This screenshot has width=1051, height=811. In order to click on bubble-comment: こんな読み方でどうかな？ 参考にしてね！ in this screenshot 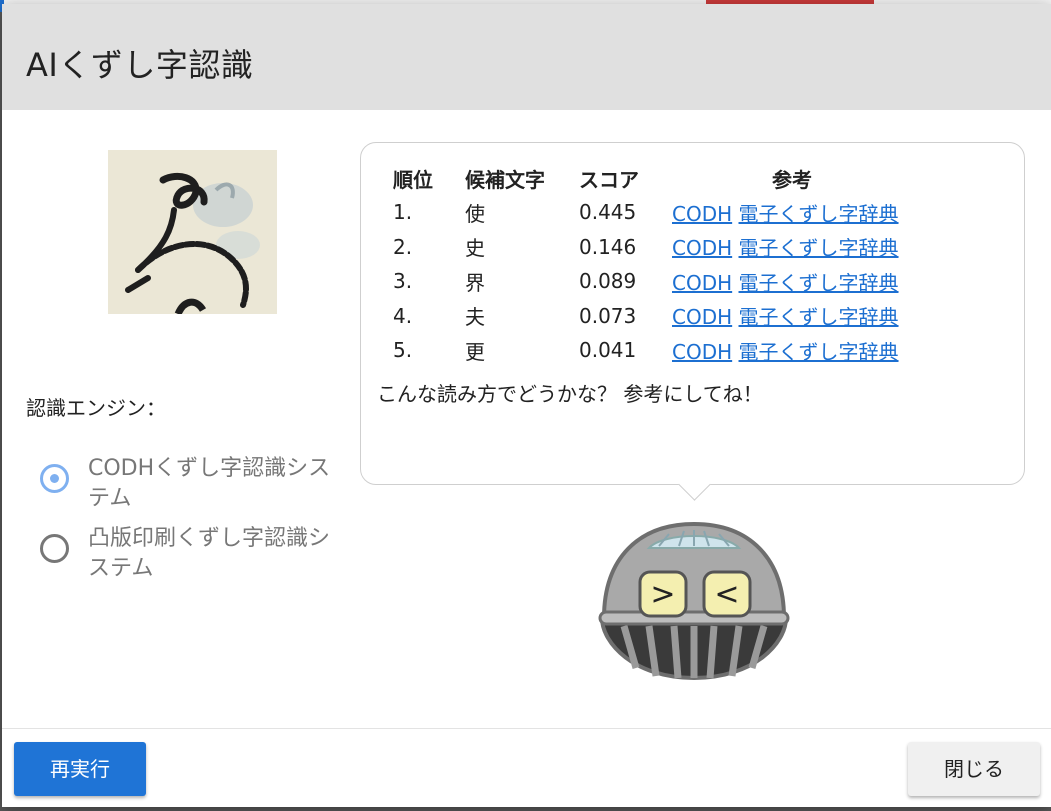, I will do `click(570, 394)`.